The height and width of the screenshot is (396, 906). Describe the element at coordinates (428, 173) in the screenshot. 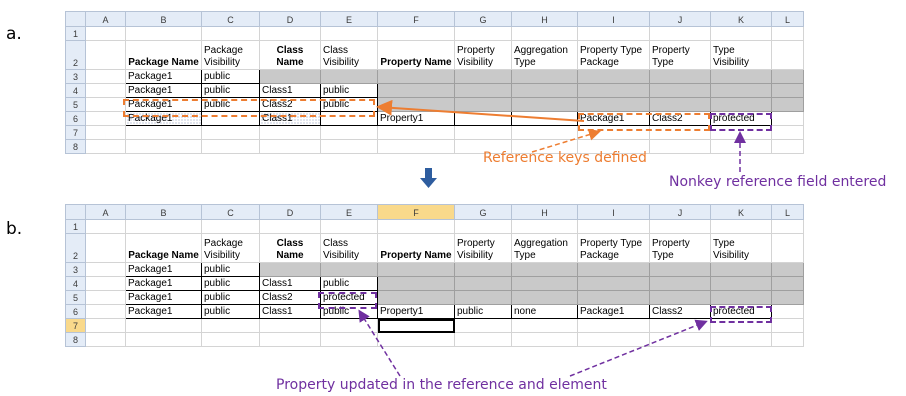

I see `down-arrow-shaft` at that location.